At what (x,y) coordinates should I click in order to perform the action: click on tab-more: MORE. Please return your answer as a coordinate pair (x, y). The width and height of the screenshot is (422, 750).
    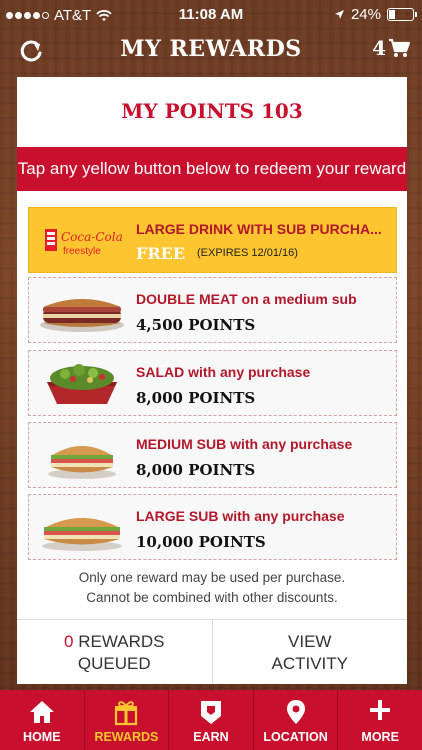
    Looking at the image, I should click on (379, 720).